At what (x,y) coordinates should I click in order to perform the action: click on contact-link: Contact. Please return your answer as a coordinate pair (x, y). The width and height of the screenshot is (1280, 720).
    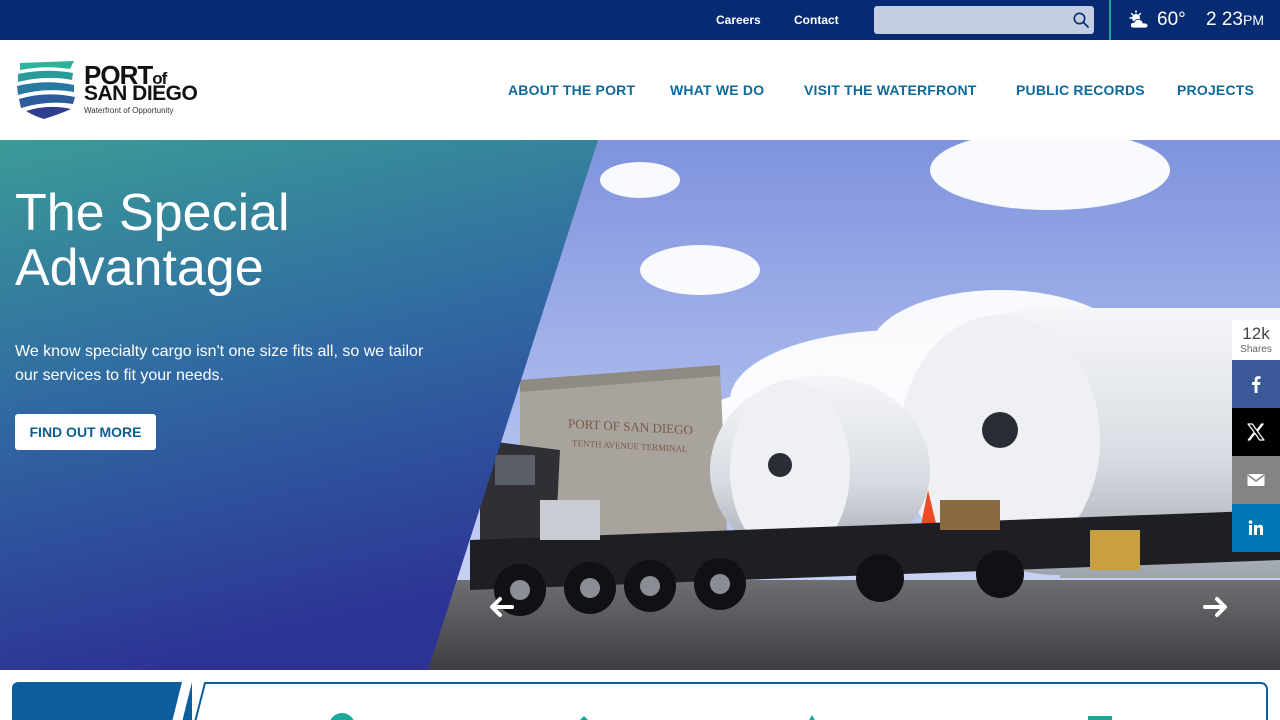
    Looking at the image, I should click on (816, 20).